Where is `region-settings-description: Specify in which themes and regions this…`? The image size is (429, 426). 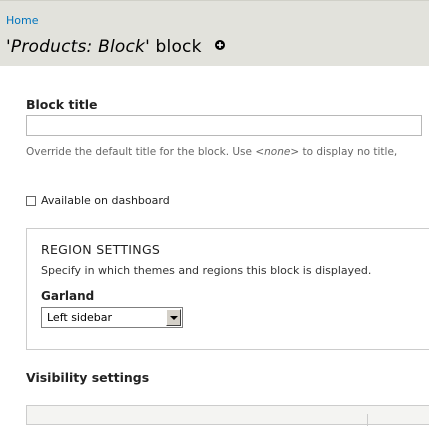 region-settings-description: Specify in which themes and regions this… is located at coordinates (206, 270).